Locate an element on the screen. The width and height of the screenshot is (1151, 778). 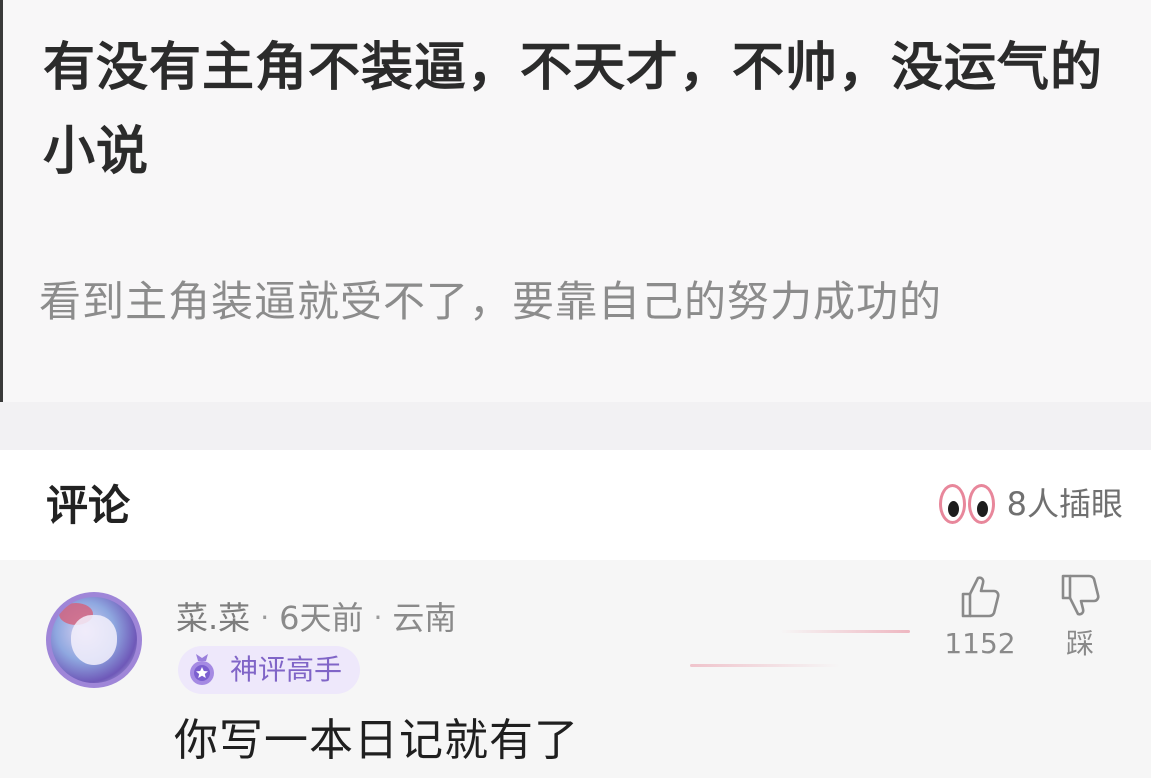
user-badge: 神评高手 is located at coordinates (269, 670).